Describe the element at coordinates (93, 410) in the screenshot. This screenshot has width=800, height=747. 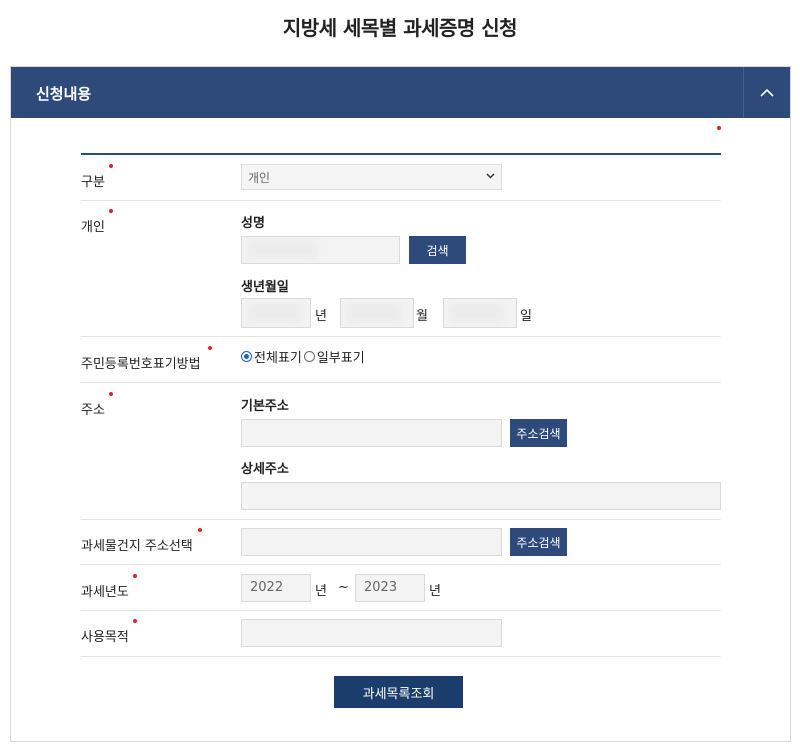
I see `address-label: 주소` at that location.